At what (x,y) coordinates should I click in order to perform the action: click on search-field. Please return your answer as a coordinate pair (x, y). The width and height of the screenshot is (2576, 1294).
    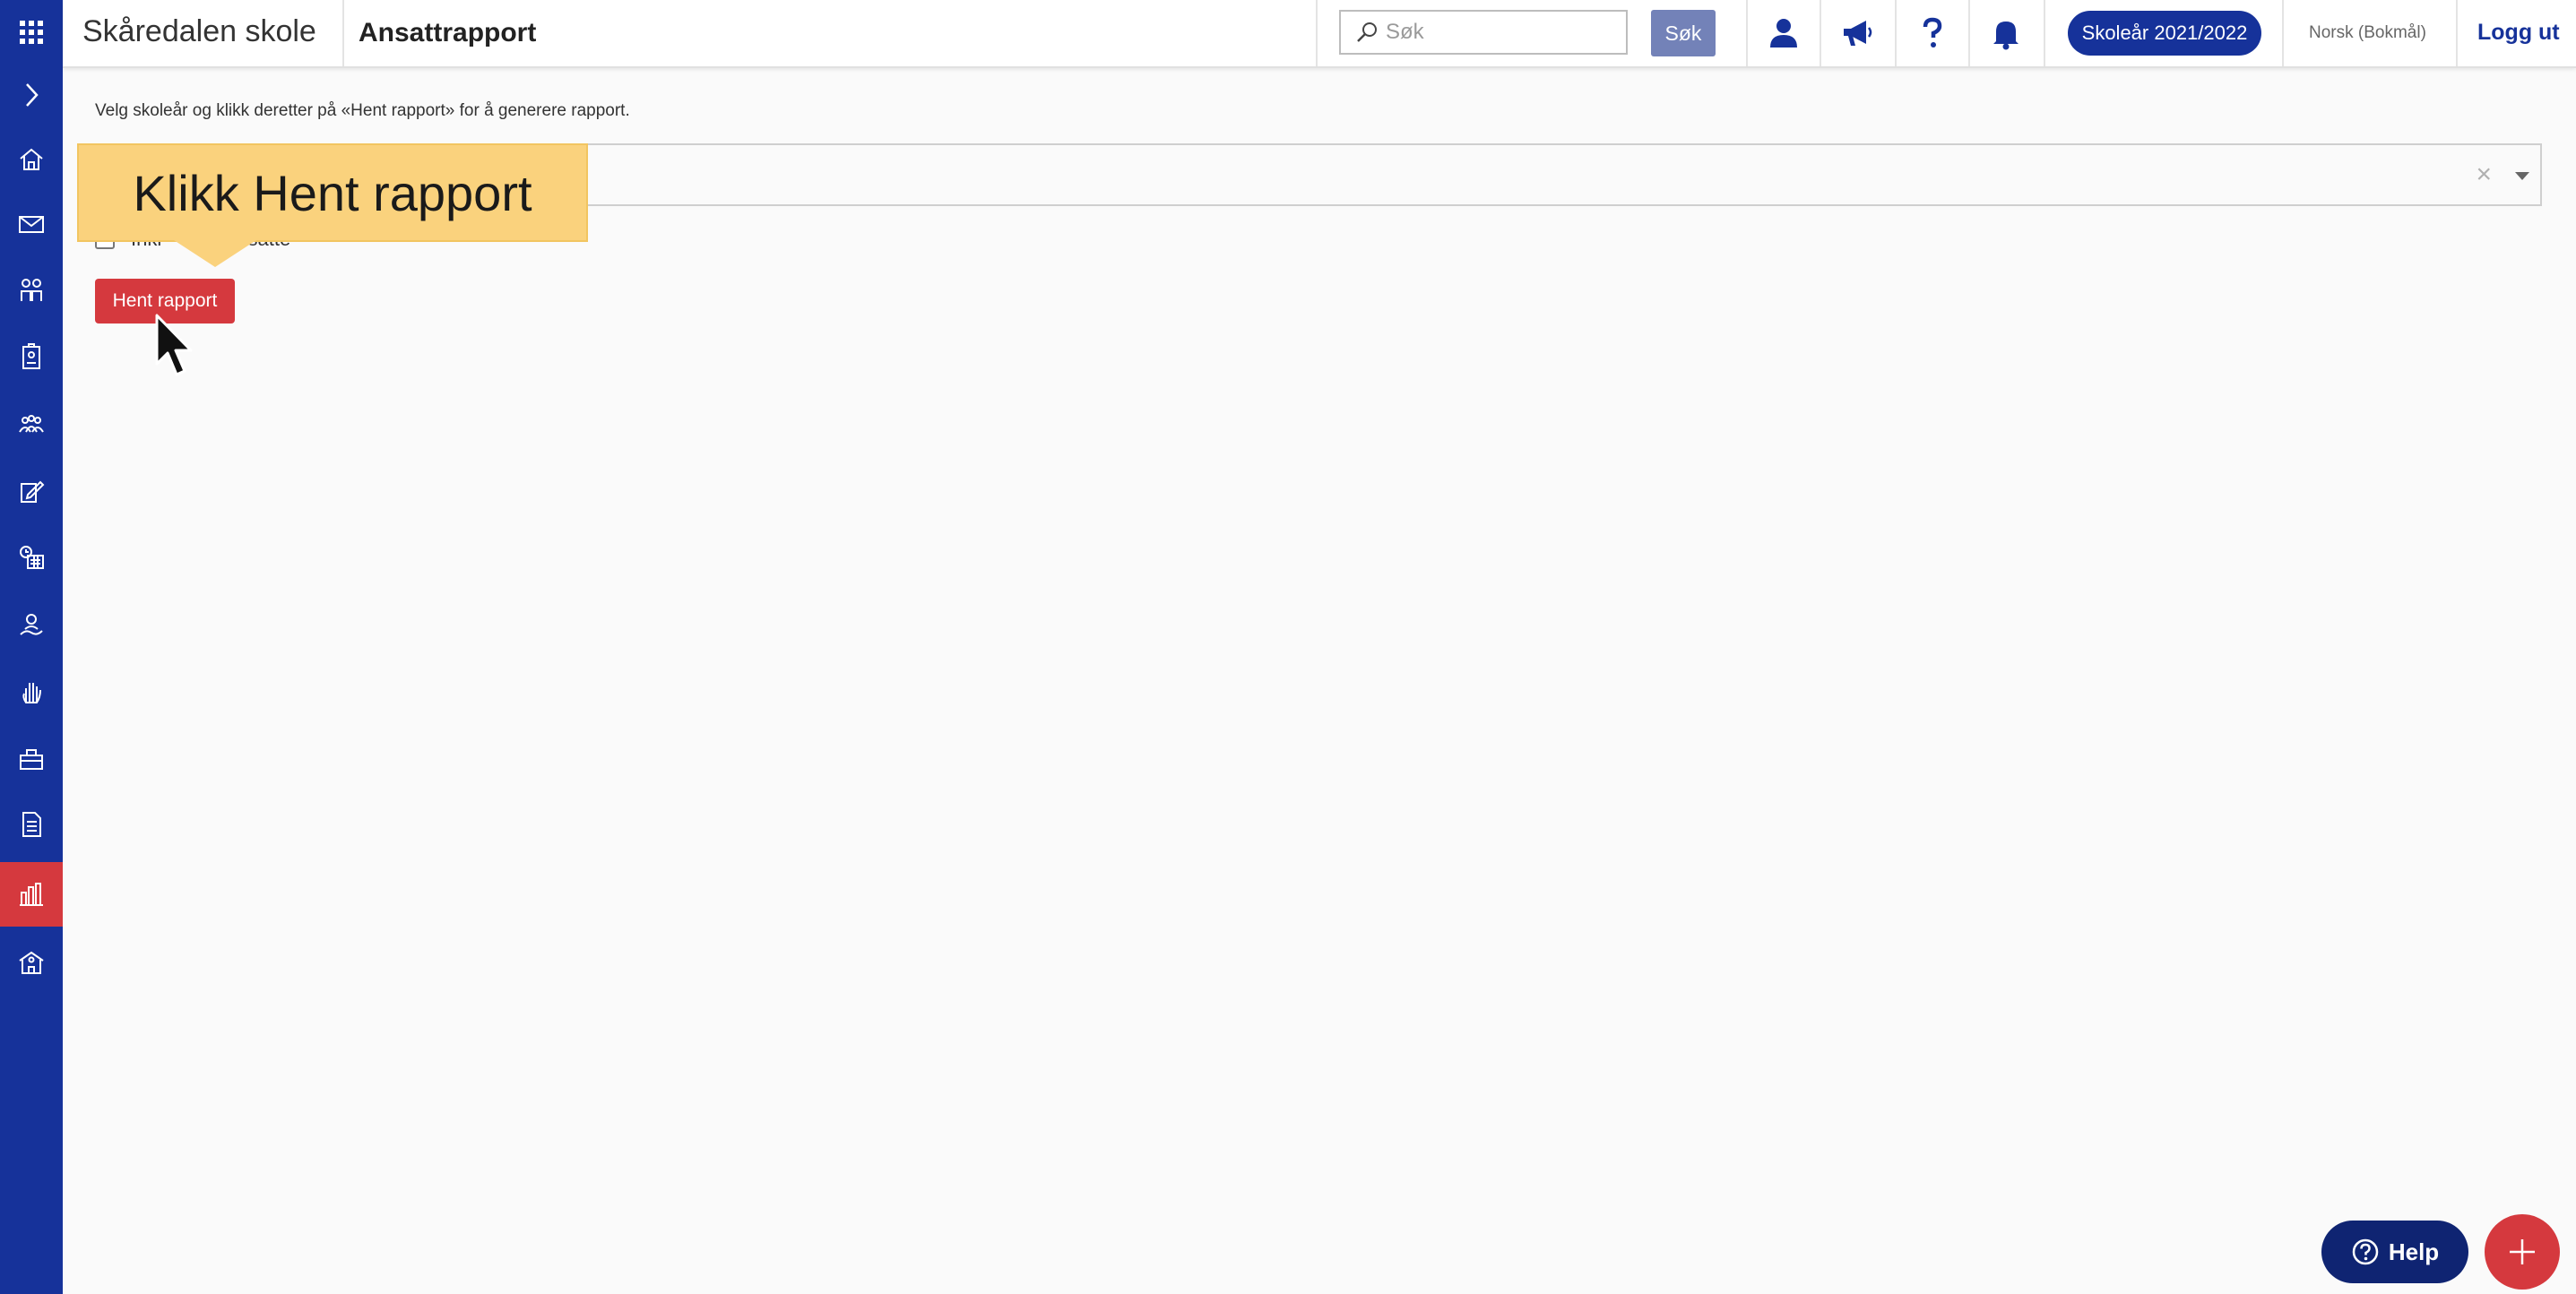
    Looking at the image, I should click on (1483, 32).